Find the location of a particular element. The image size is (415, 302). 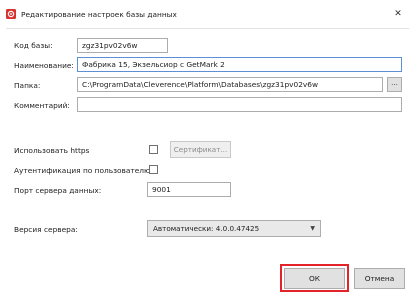

port-label: Порт сервера данных: is located at coordinates (58, 190).